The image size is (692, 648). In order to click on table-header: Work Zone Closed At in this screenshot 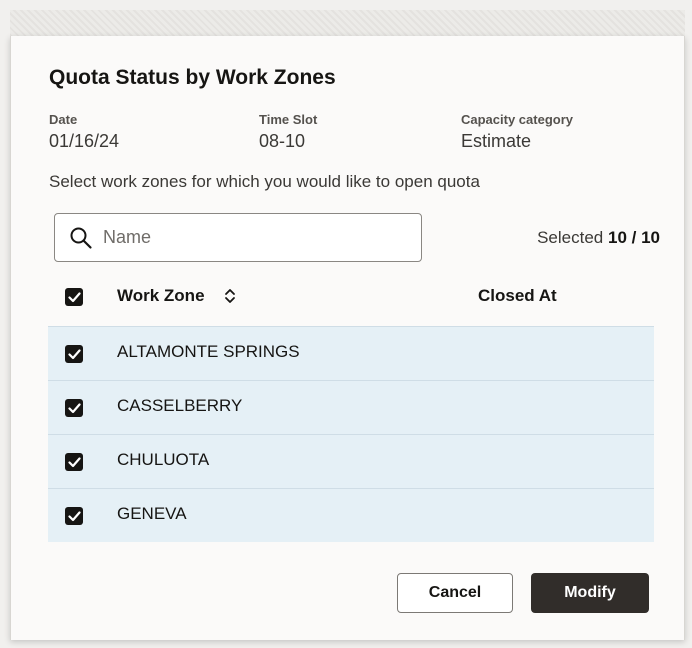, I will do `click(351, 301)`.